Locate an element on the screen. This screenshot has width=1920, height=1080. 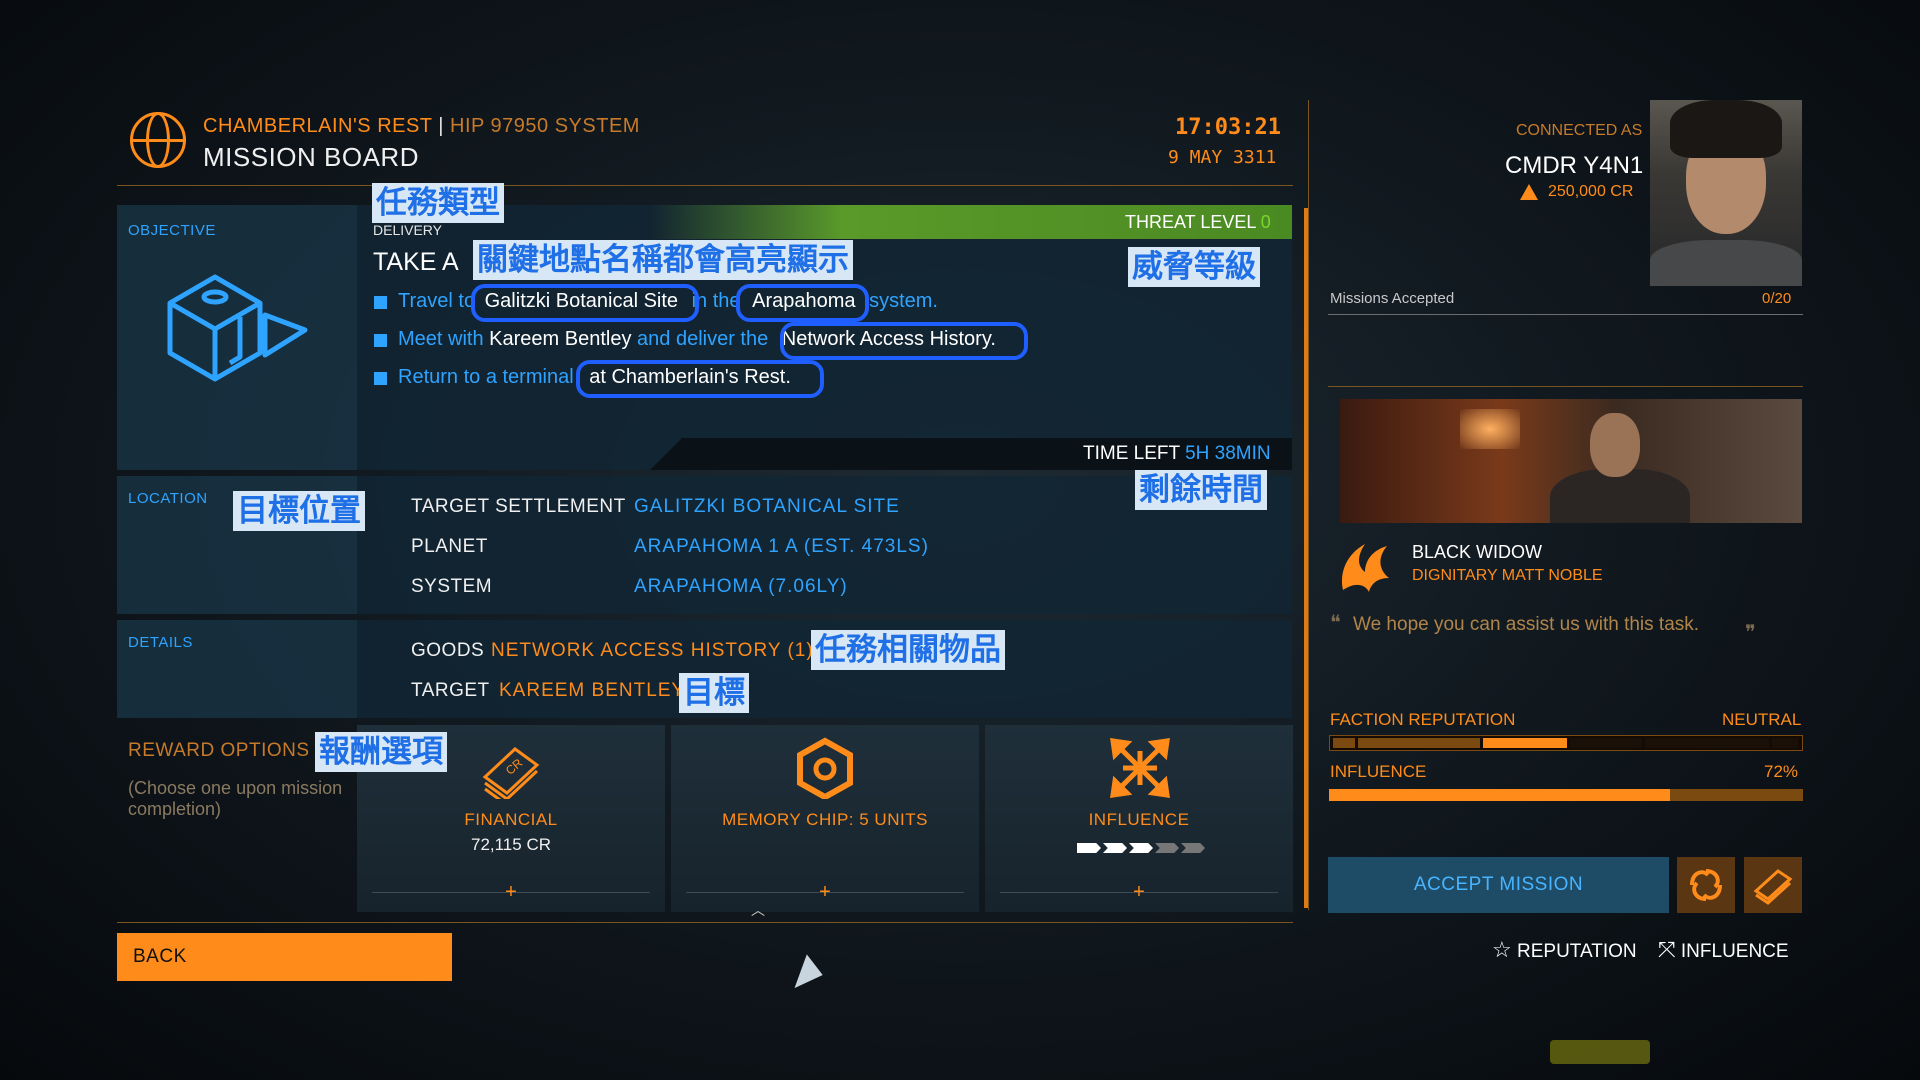
influence-bar-fill is located at coordinates (1500, 795).